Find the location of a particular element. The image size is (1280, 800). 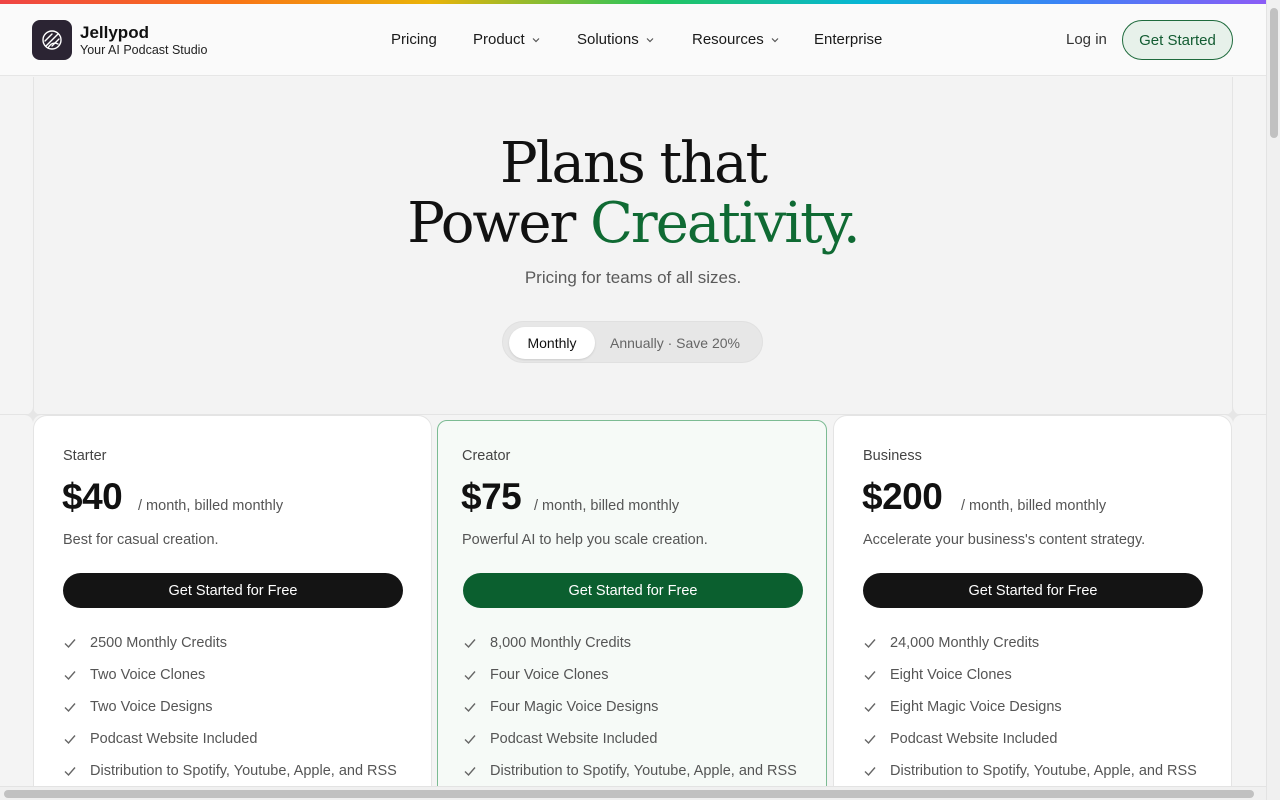

feature-label: Eight Voice Clones is located at coordinates (951, 675).